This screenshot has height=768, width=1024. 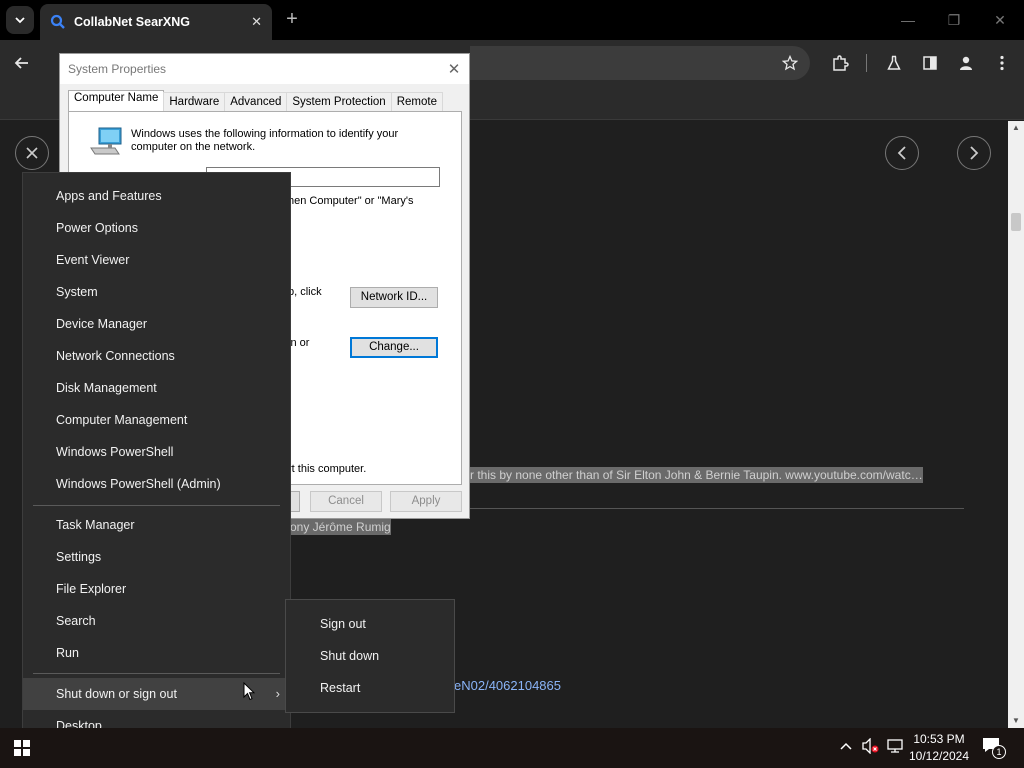 I want to click on tab-list-button, so click(x=20, y=20).